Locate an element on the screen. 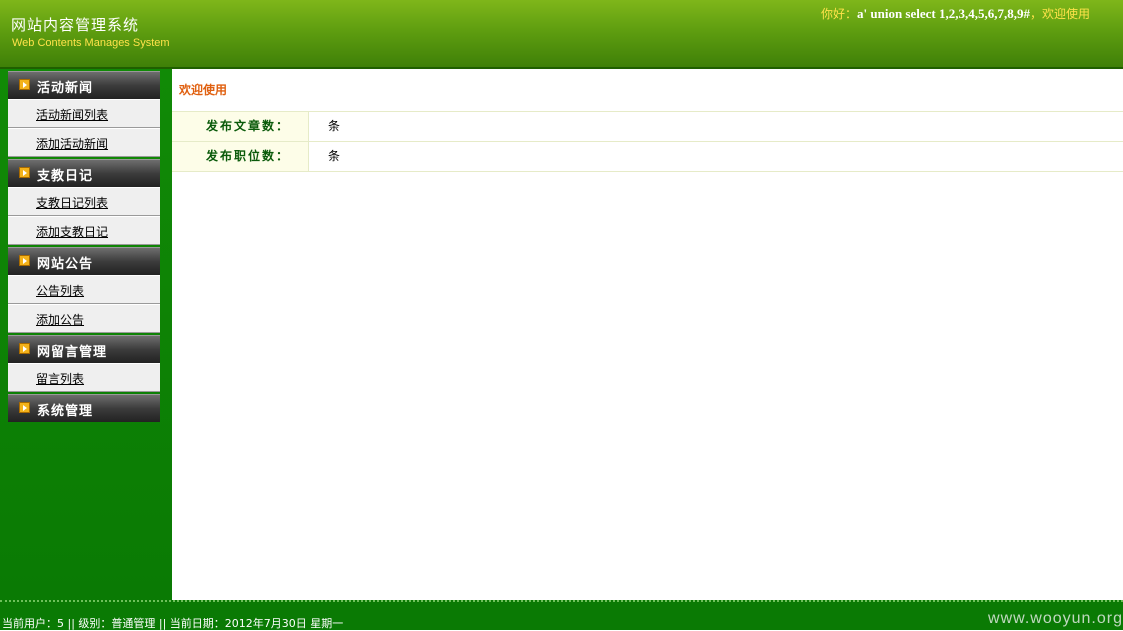  menu-header-messages: 网留言管理 is located at coordinates (84, 349).